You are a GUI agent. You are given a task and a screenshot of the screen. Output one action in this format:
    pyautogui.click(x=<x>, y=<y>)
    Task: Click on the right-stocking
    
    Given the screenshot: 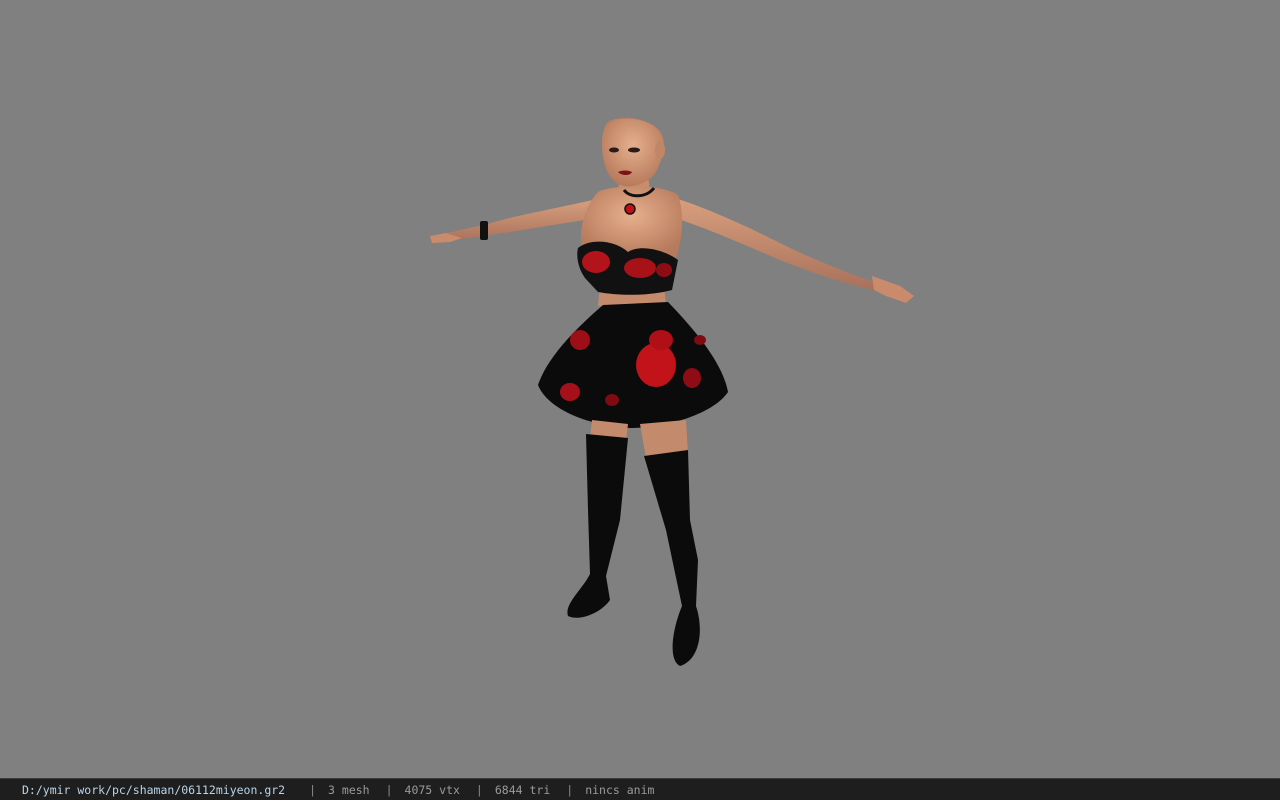 What is the action you would take?
    pyautogui.click(x=672, y=558)
    